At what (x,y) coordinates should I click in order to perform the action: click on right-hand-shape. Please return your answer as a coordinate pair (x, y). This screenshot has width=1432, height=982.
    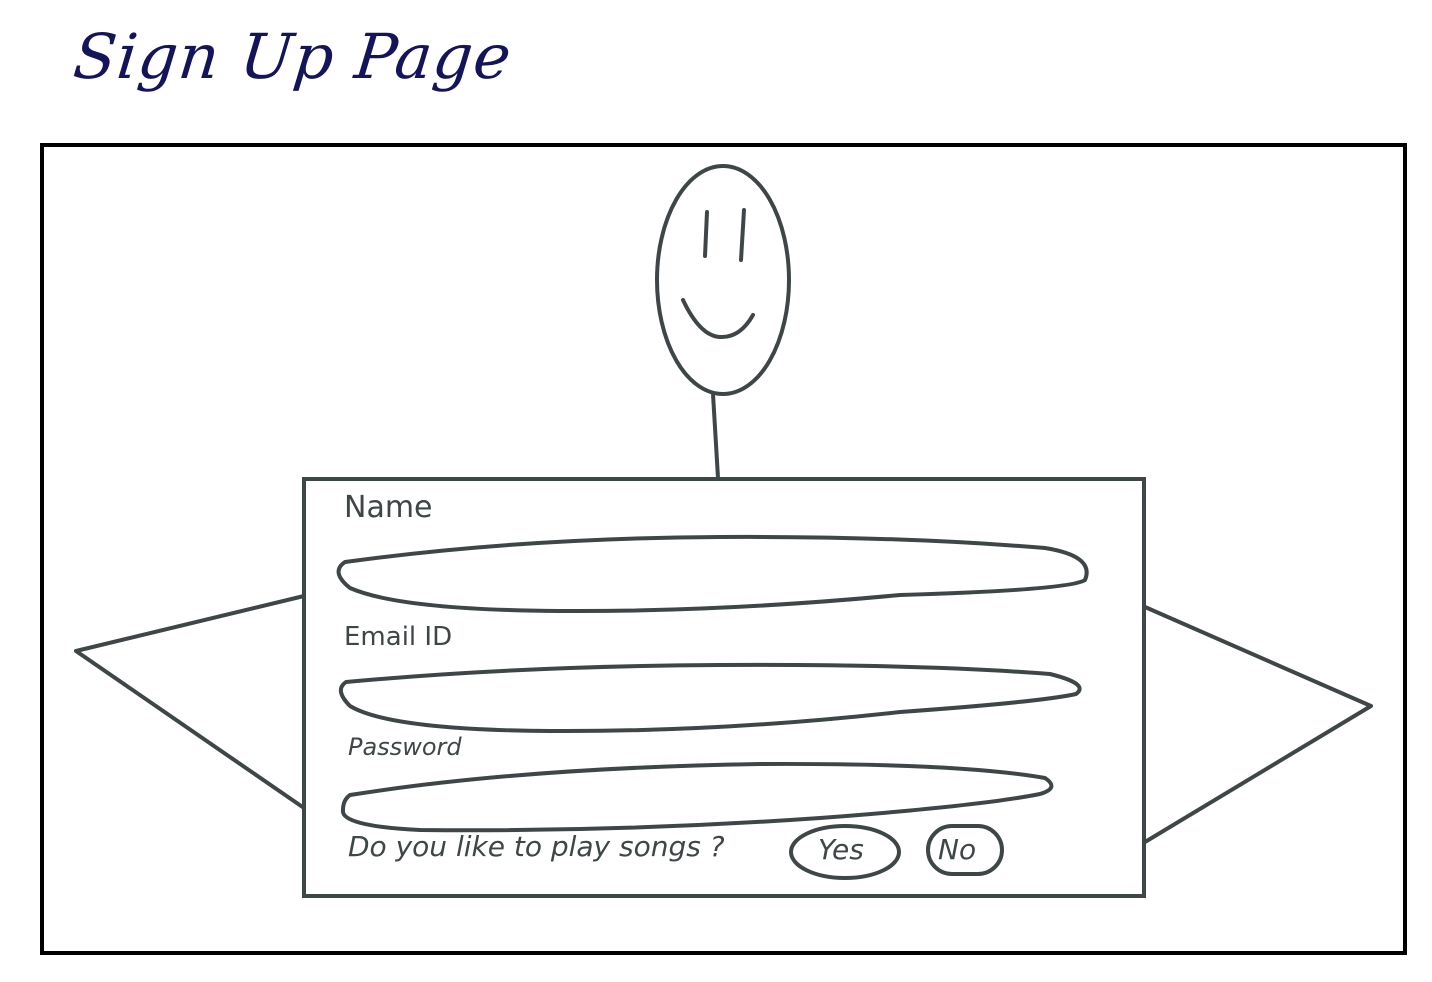
    Looking at the image, I should click on (1258, 724).